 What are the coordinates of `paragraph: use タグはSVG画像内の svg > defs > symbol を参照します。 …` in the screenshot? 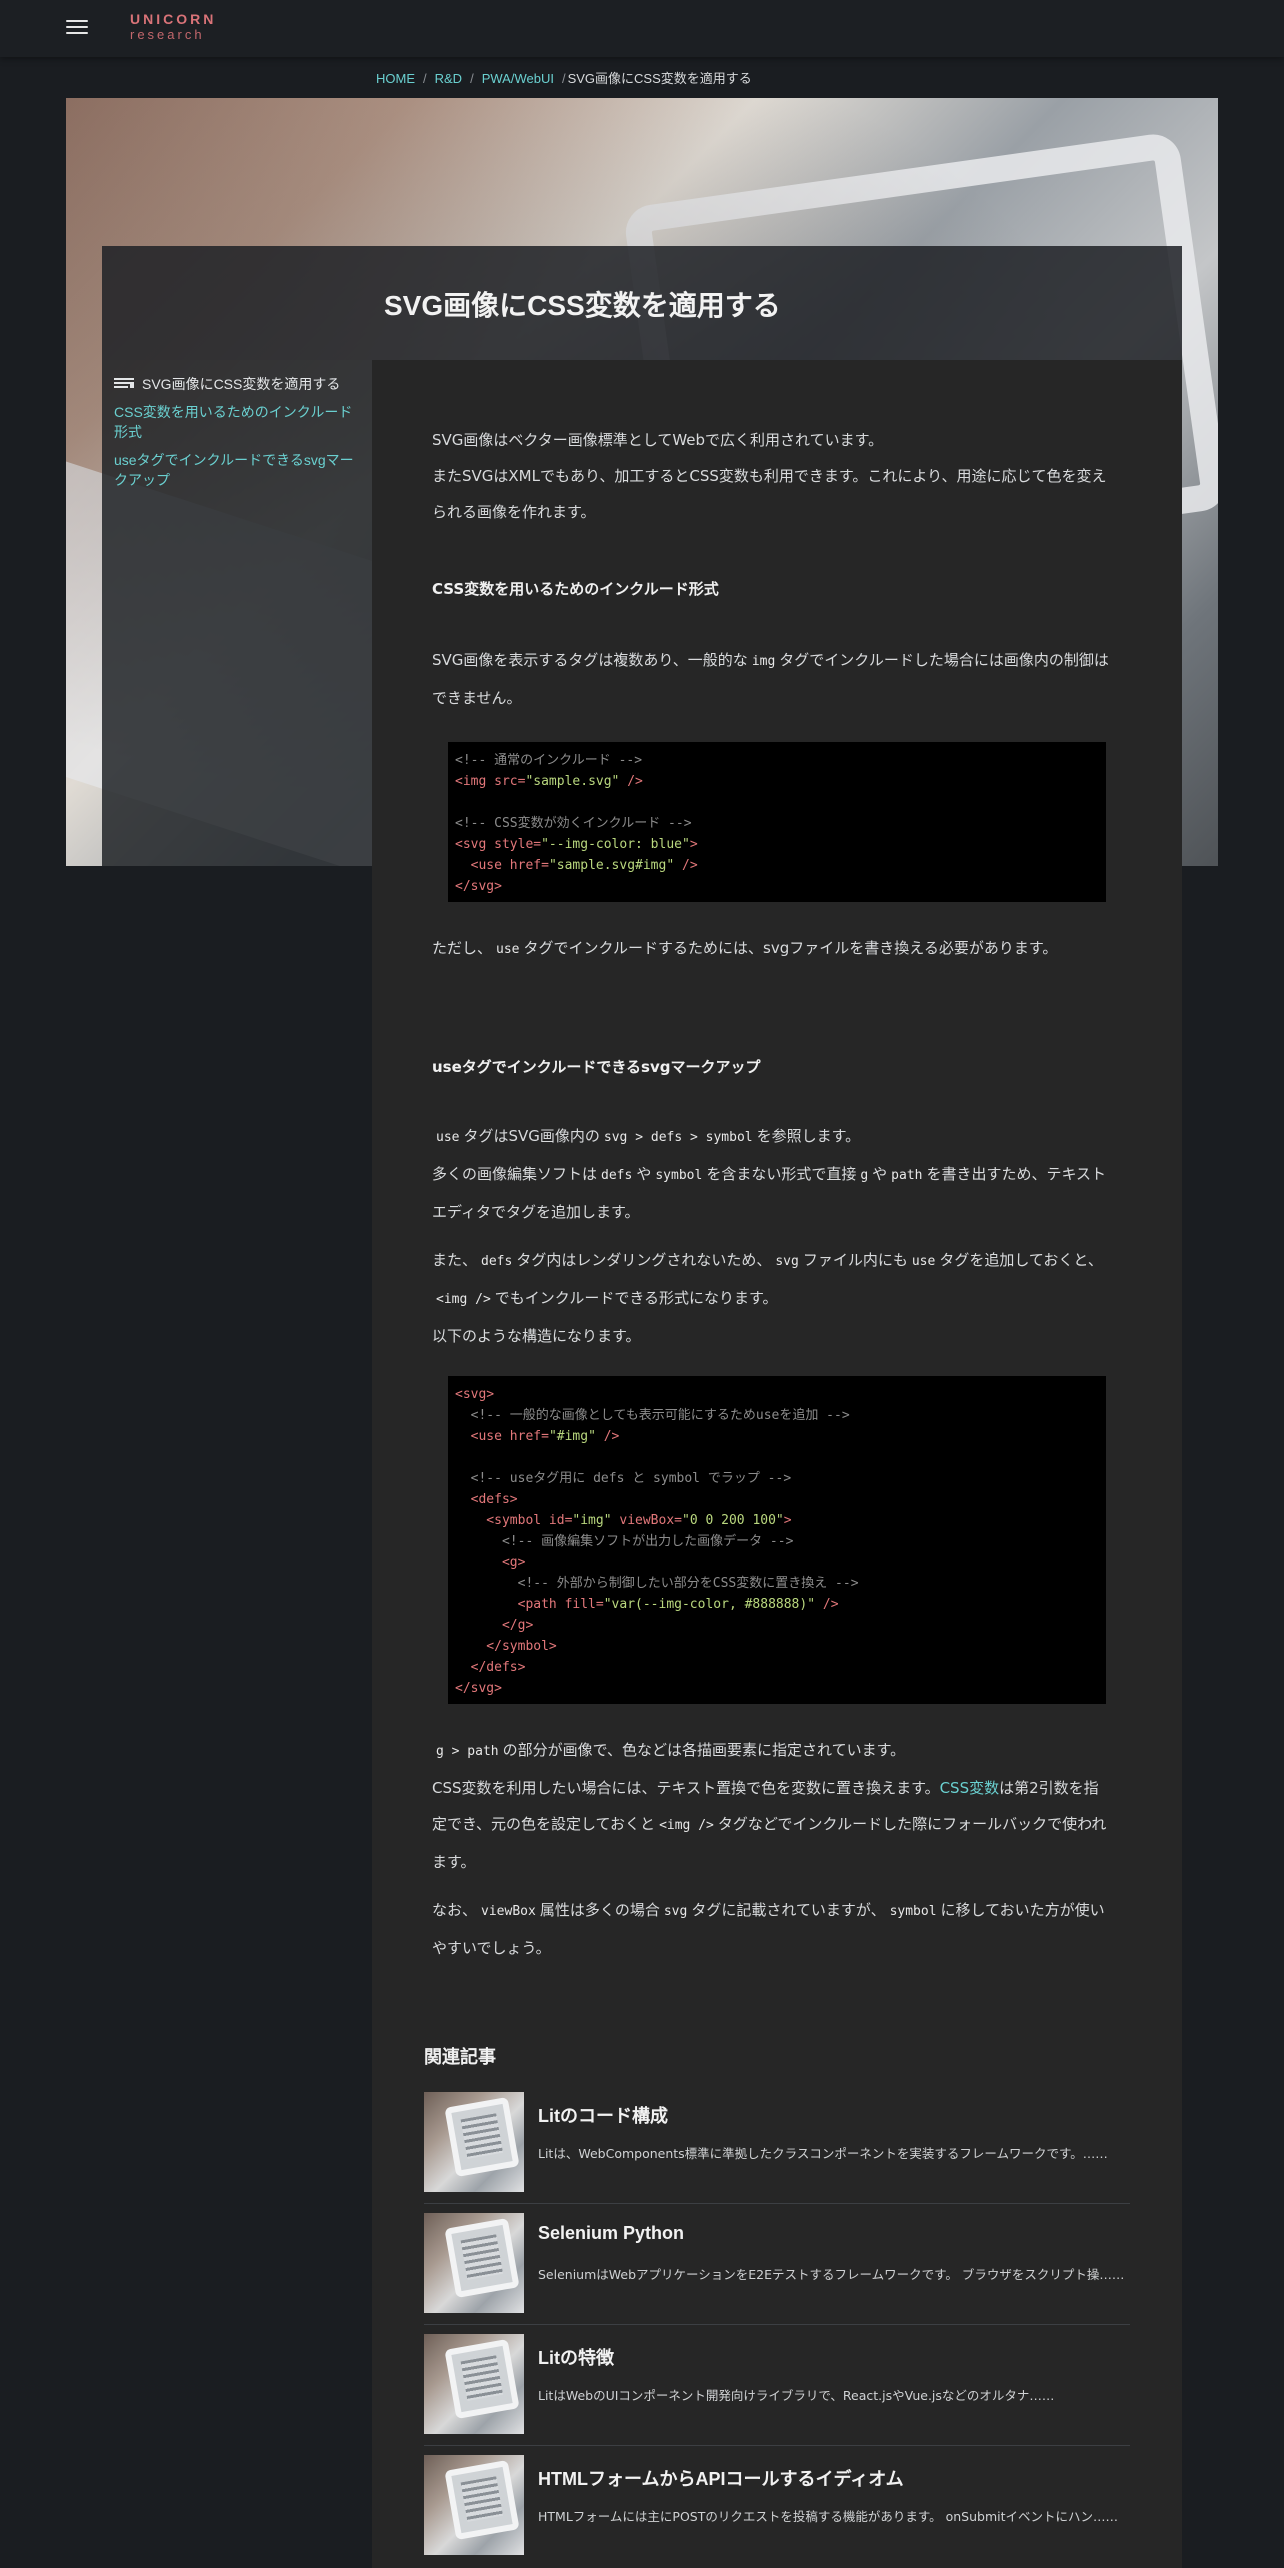 It's located at (769, 1174).